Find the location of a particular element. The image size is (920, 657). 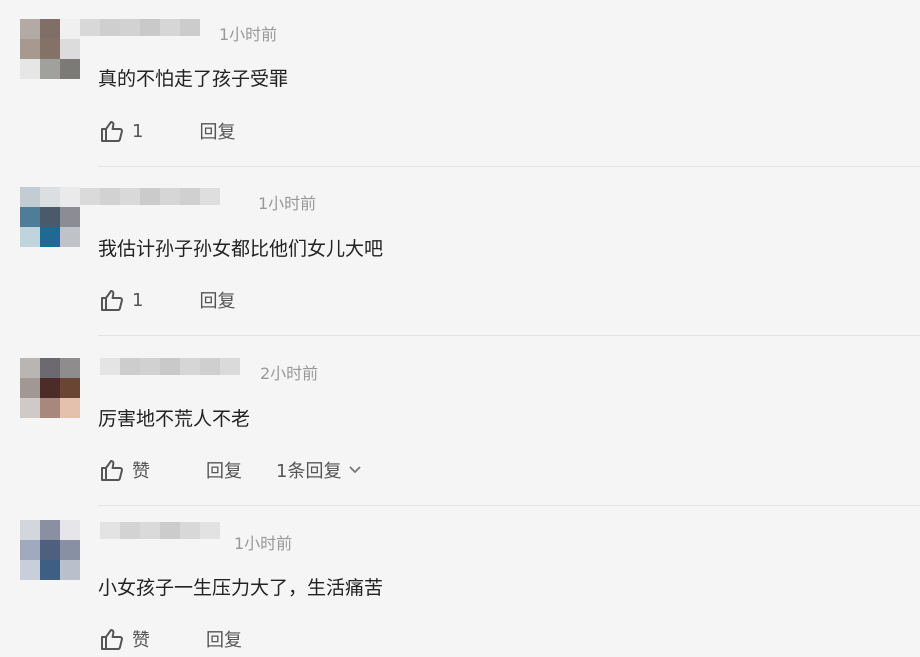

comment-text: 厉害地不荒人不老 is located at coordinates (174, 419).